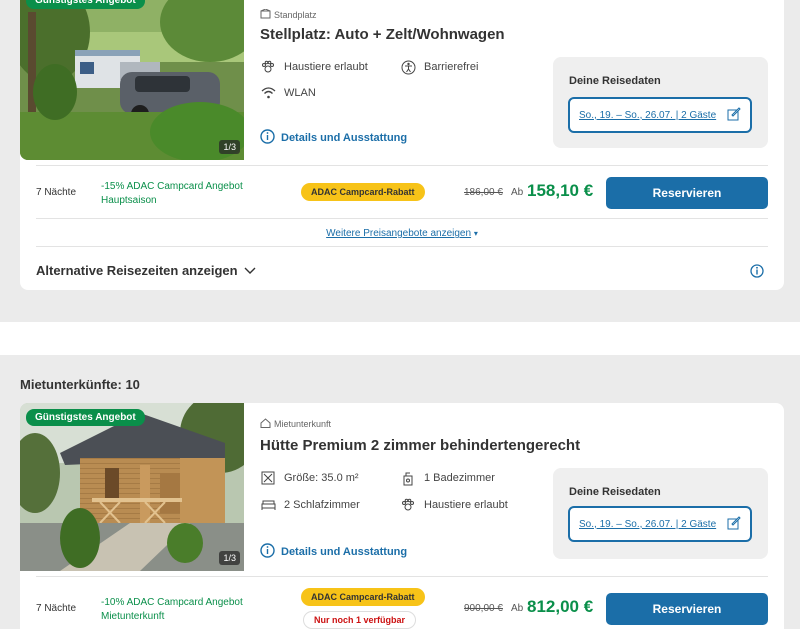 The height and width of the screenshot is (629, 800). Describe the element at coordinates (133, 616) in the screenshot. I see `promo-line: Mietunterkunft` at that location.